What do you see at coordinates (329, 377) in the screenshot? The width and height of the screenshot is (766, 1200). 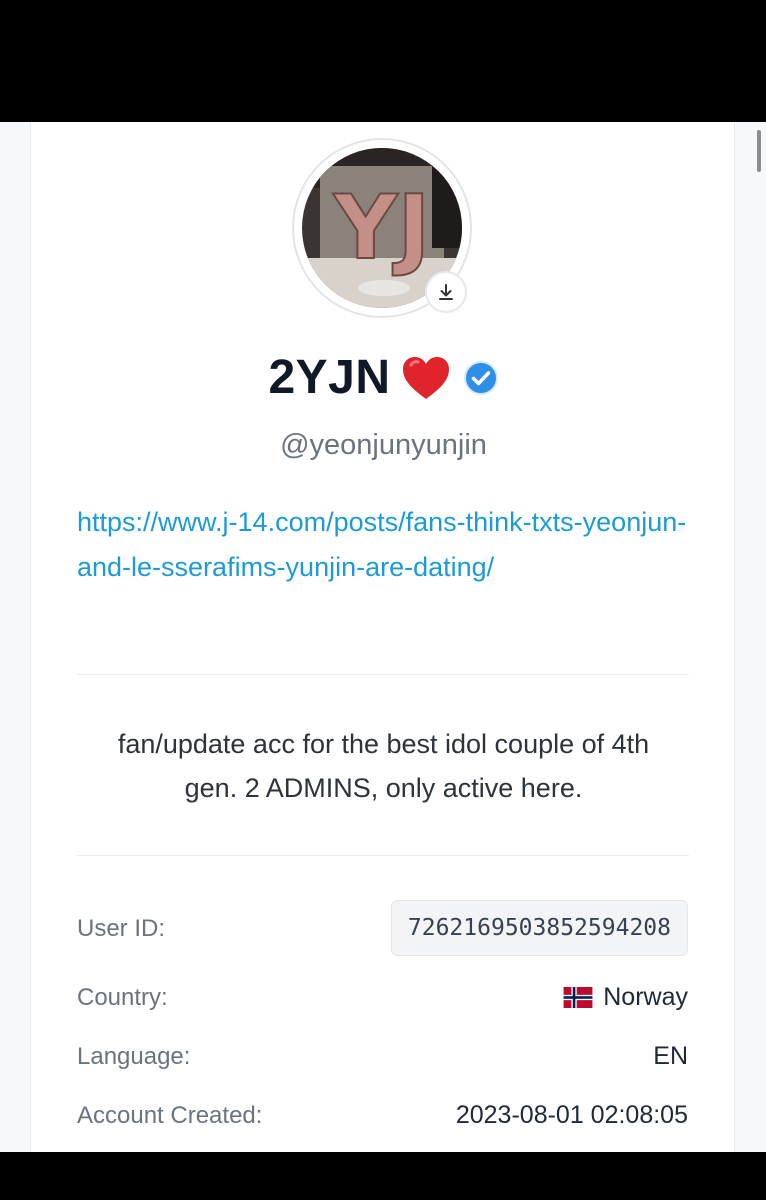 I see `display-name: 2YJN` at bounding box center [329, 377].